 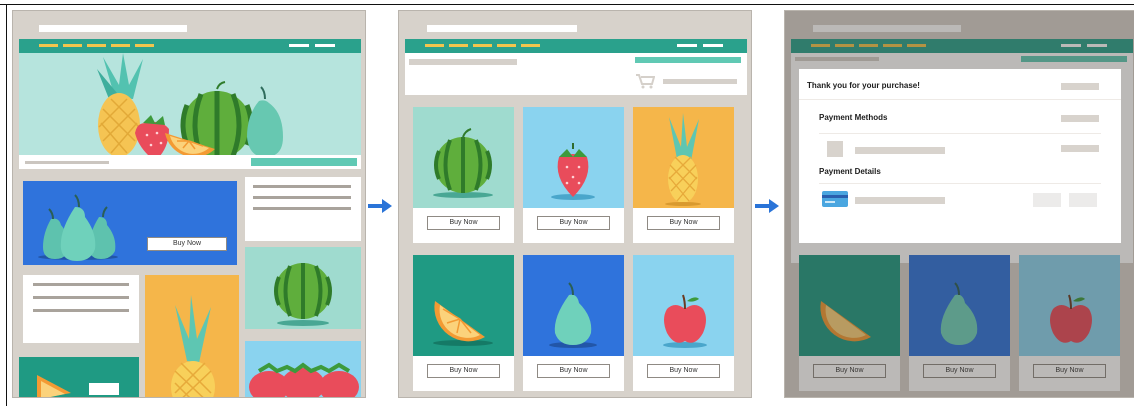 What do you see at coordinates (1080, 148) in the screenshot?
I see `method-value-placeholder` at bounding box center [1080, 148].